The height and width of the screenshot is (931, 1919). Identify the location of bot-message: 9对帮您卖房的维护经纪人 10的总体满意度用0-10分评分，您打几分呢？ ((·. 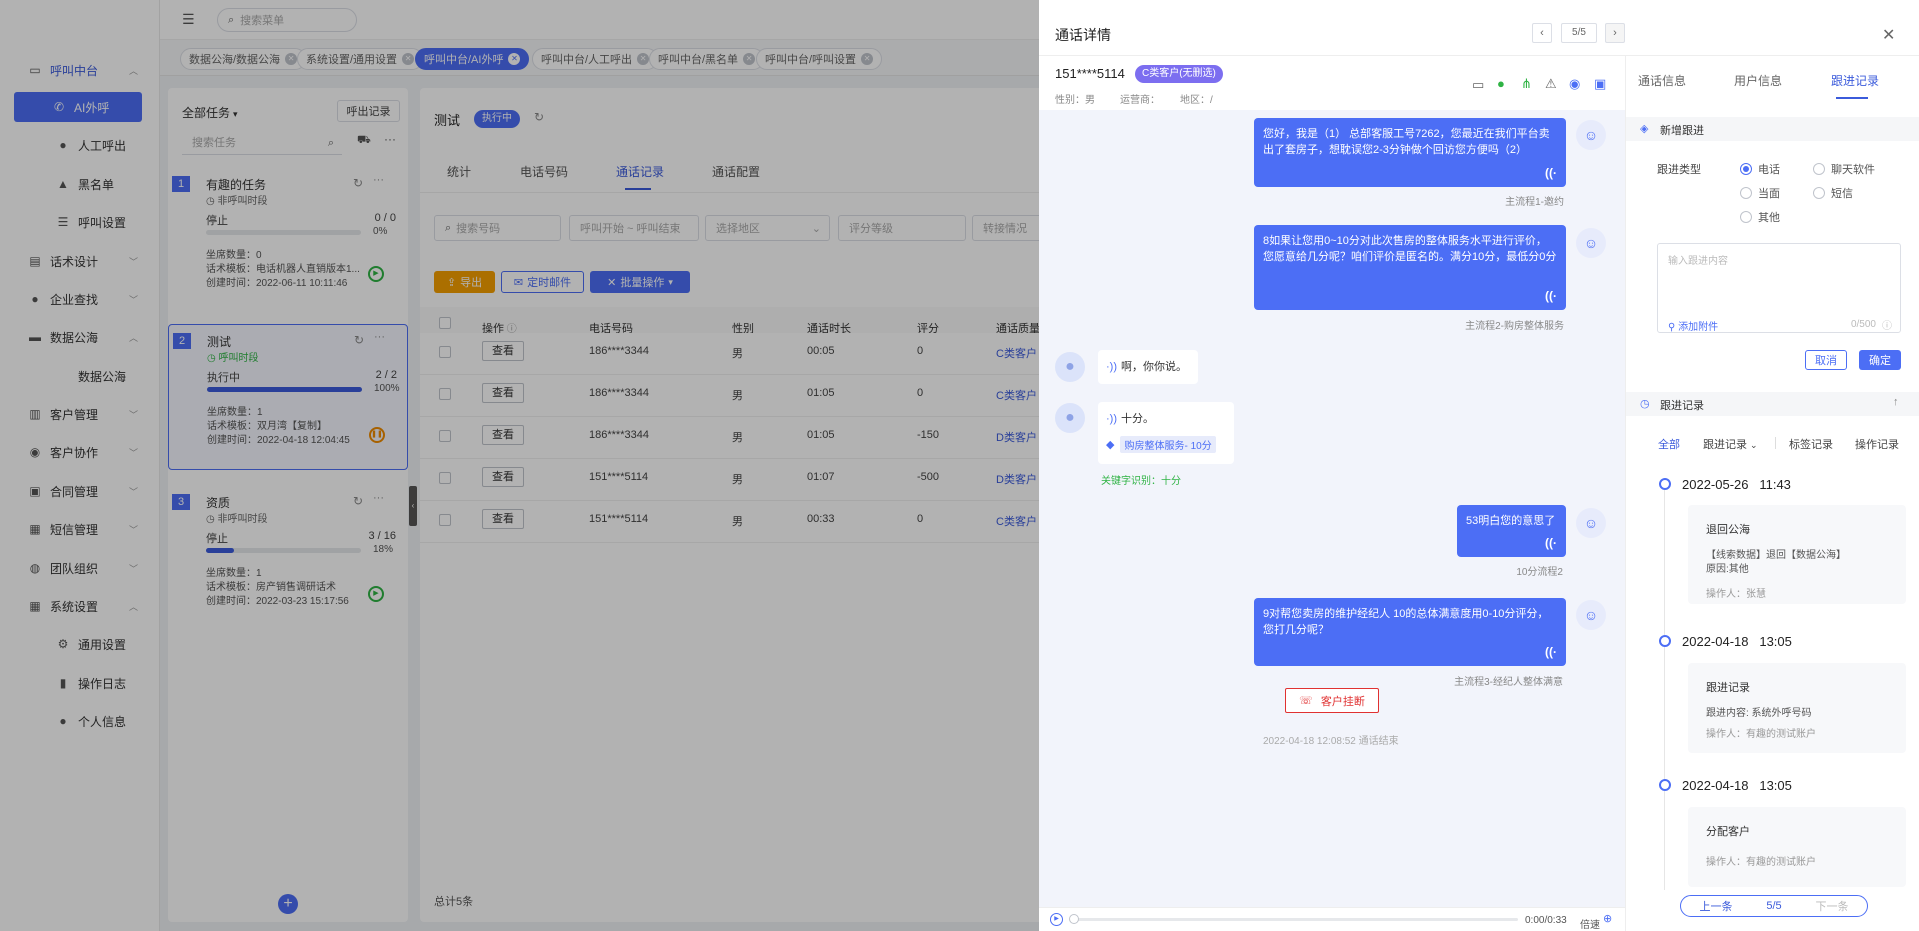
(1410, 632).